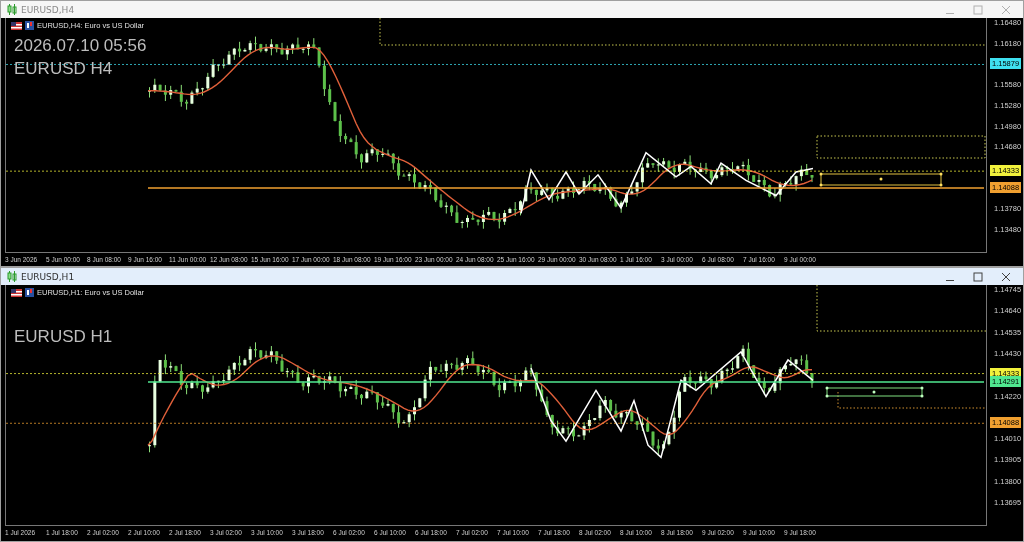  What do you see at coordinates (64, 69) in the screenshot?
I see `overlay-text: EURUSD H4` at bounding box center [64, 69].